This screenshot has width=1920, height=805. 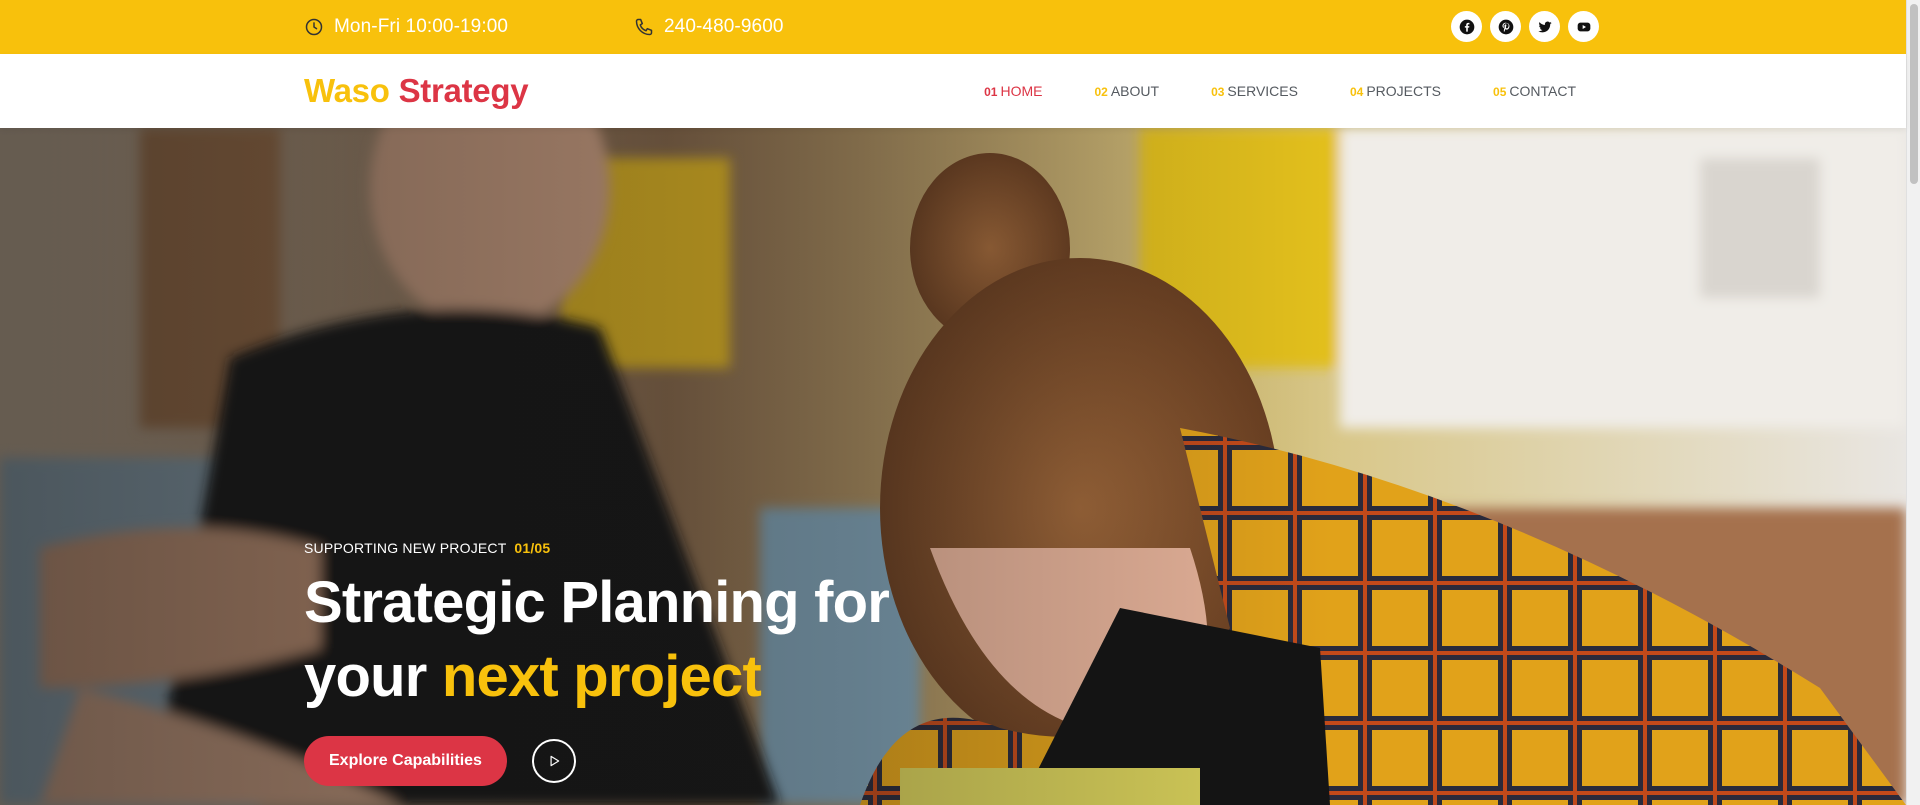 I want to click on pinterest-link, so click(x=1505, y=26).